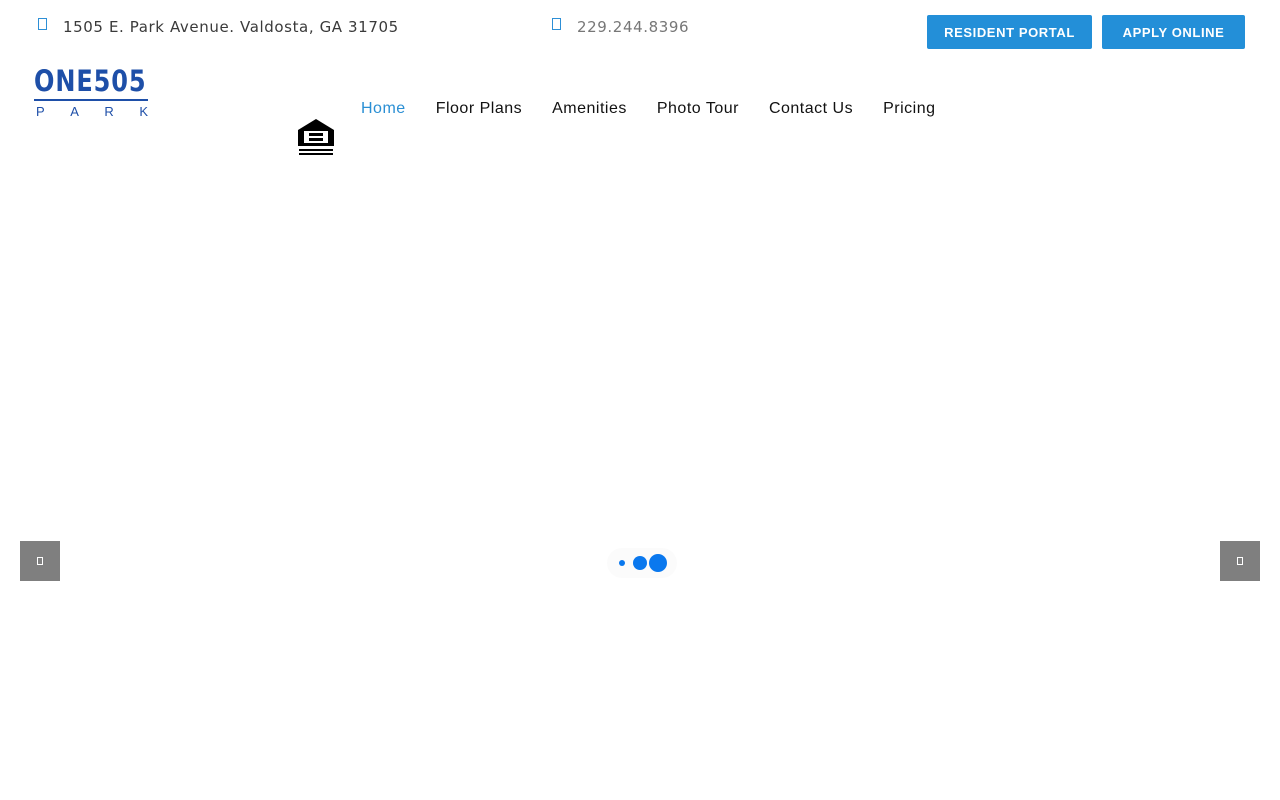 This screenshot has width=1280, height=800. Describe the element at coordinates (92, 112) in the screenshot. I see `logo-subtitle: P A R K` at that location.